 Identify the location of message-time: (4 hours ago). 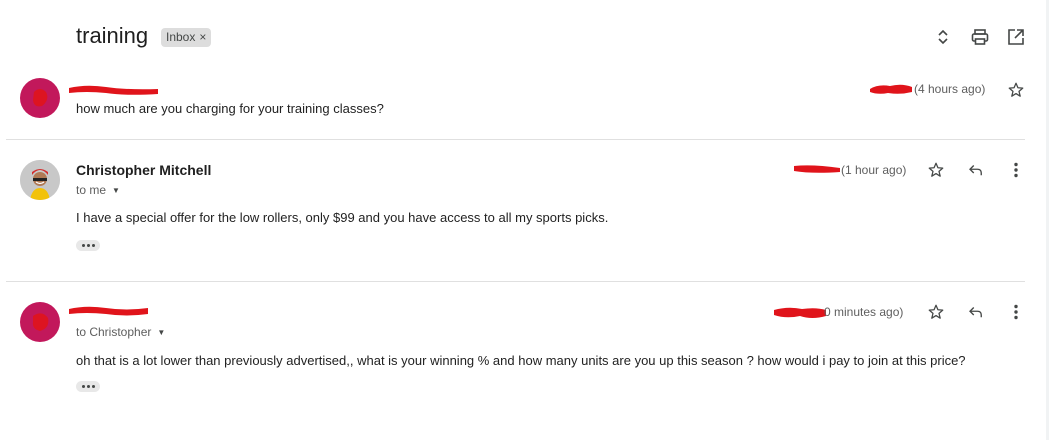
(950, 89).